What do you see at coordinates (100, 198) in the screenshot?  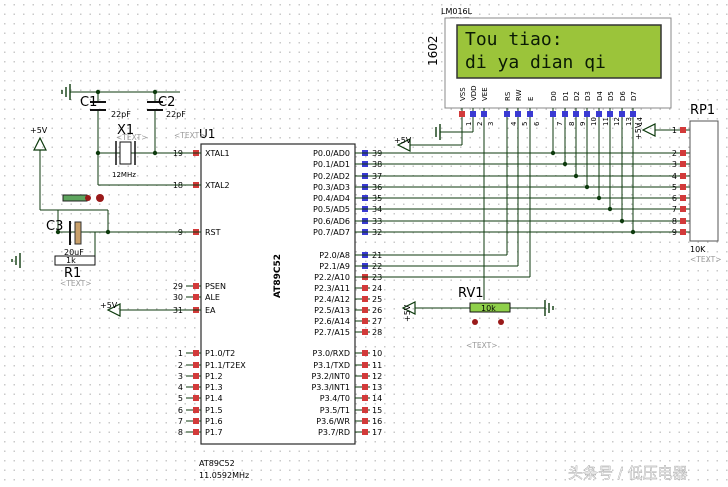 I see `reset-button-indicator` at bounding box center [100, 198].